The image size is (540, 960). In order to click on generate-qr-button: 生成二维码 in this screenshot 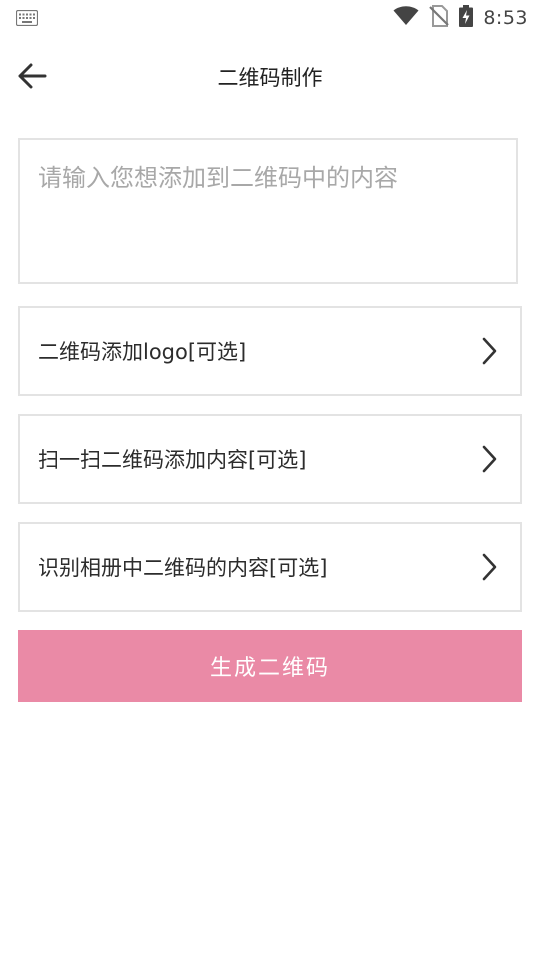, I will do `click(270, 666)`.